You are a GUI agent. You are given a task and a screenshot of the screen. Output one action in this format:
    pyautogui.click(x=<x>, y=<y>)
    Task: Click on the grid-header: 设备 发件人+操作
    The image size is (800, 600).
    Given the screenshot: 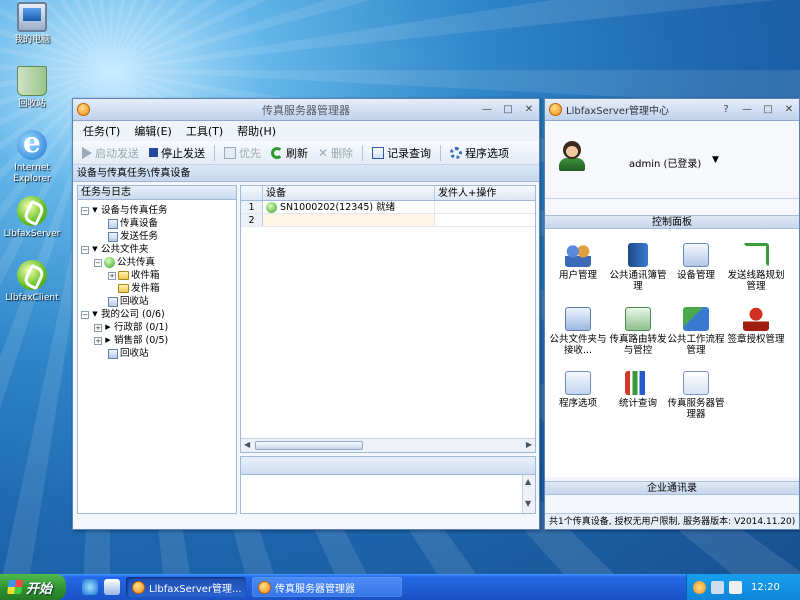 What is the action you would take?
    pyautogui.click(x=388, y=193)
    